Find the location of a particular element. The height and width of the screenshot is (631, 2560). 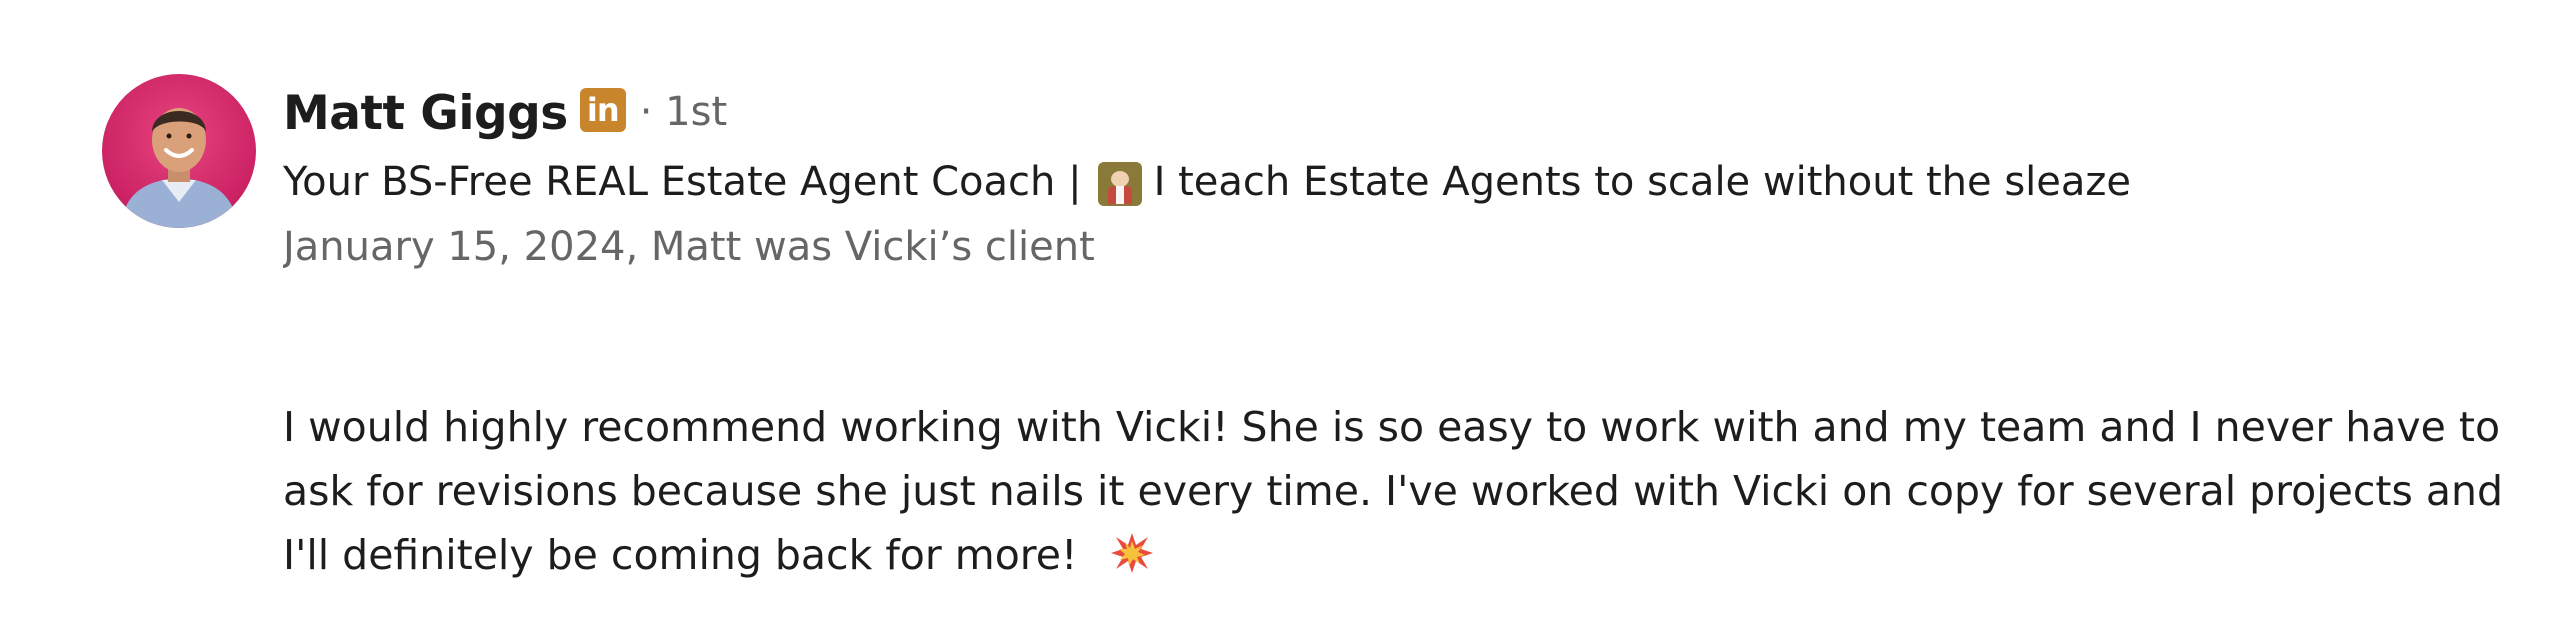

linkedin-premium-icon: in is located at coordinates (602, 110).